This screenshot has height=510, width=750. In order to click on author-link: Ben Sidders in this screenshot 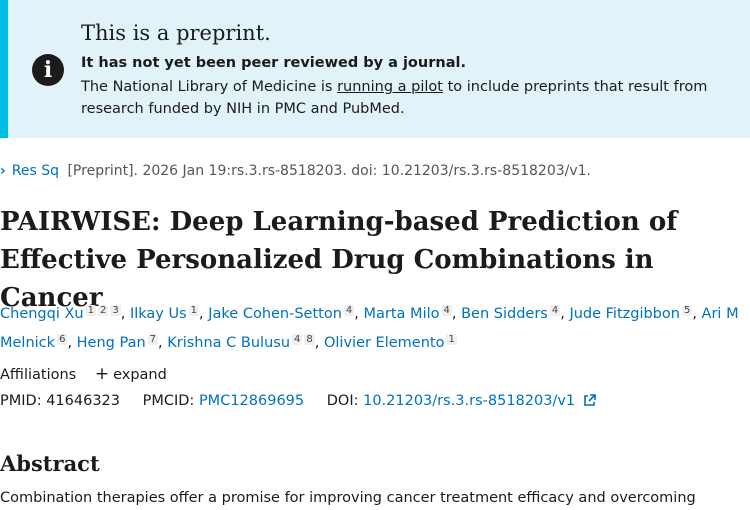, I will do `click(504, 314)`.